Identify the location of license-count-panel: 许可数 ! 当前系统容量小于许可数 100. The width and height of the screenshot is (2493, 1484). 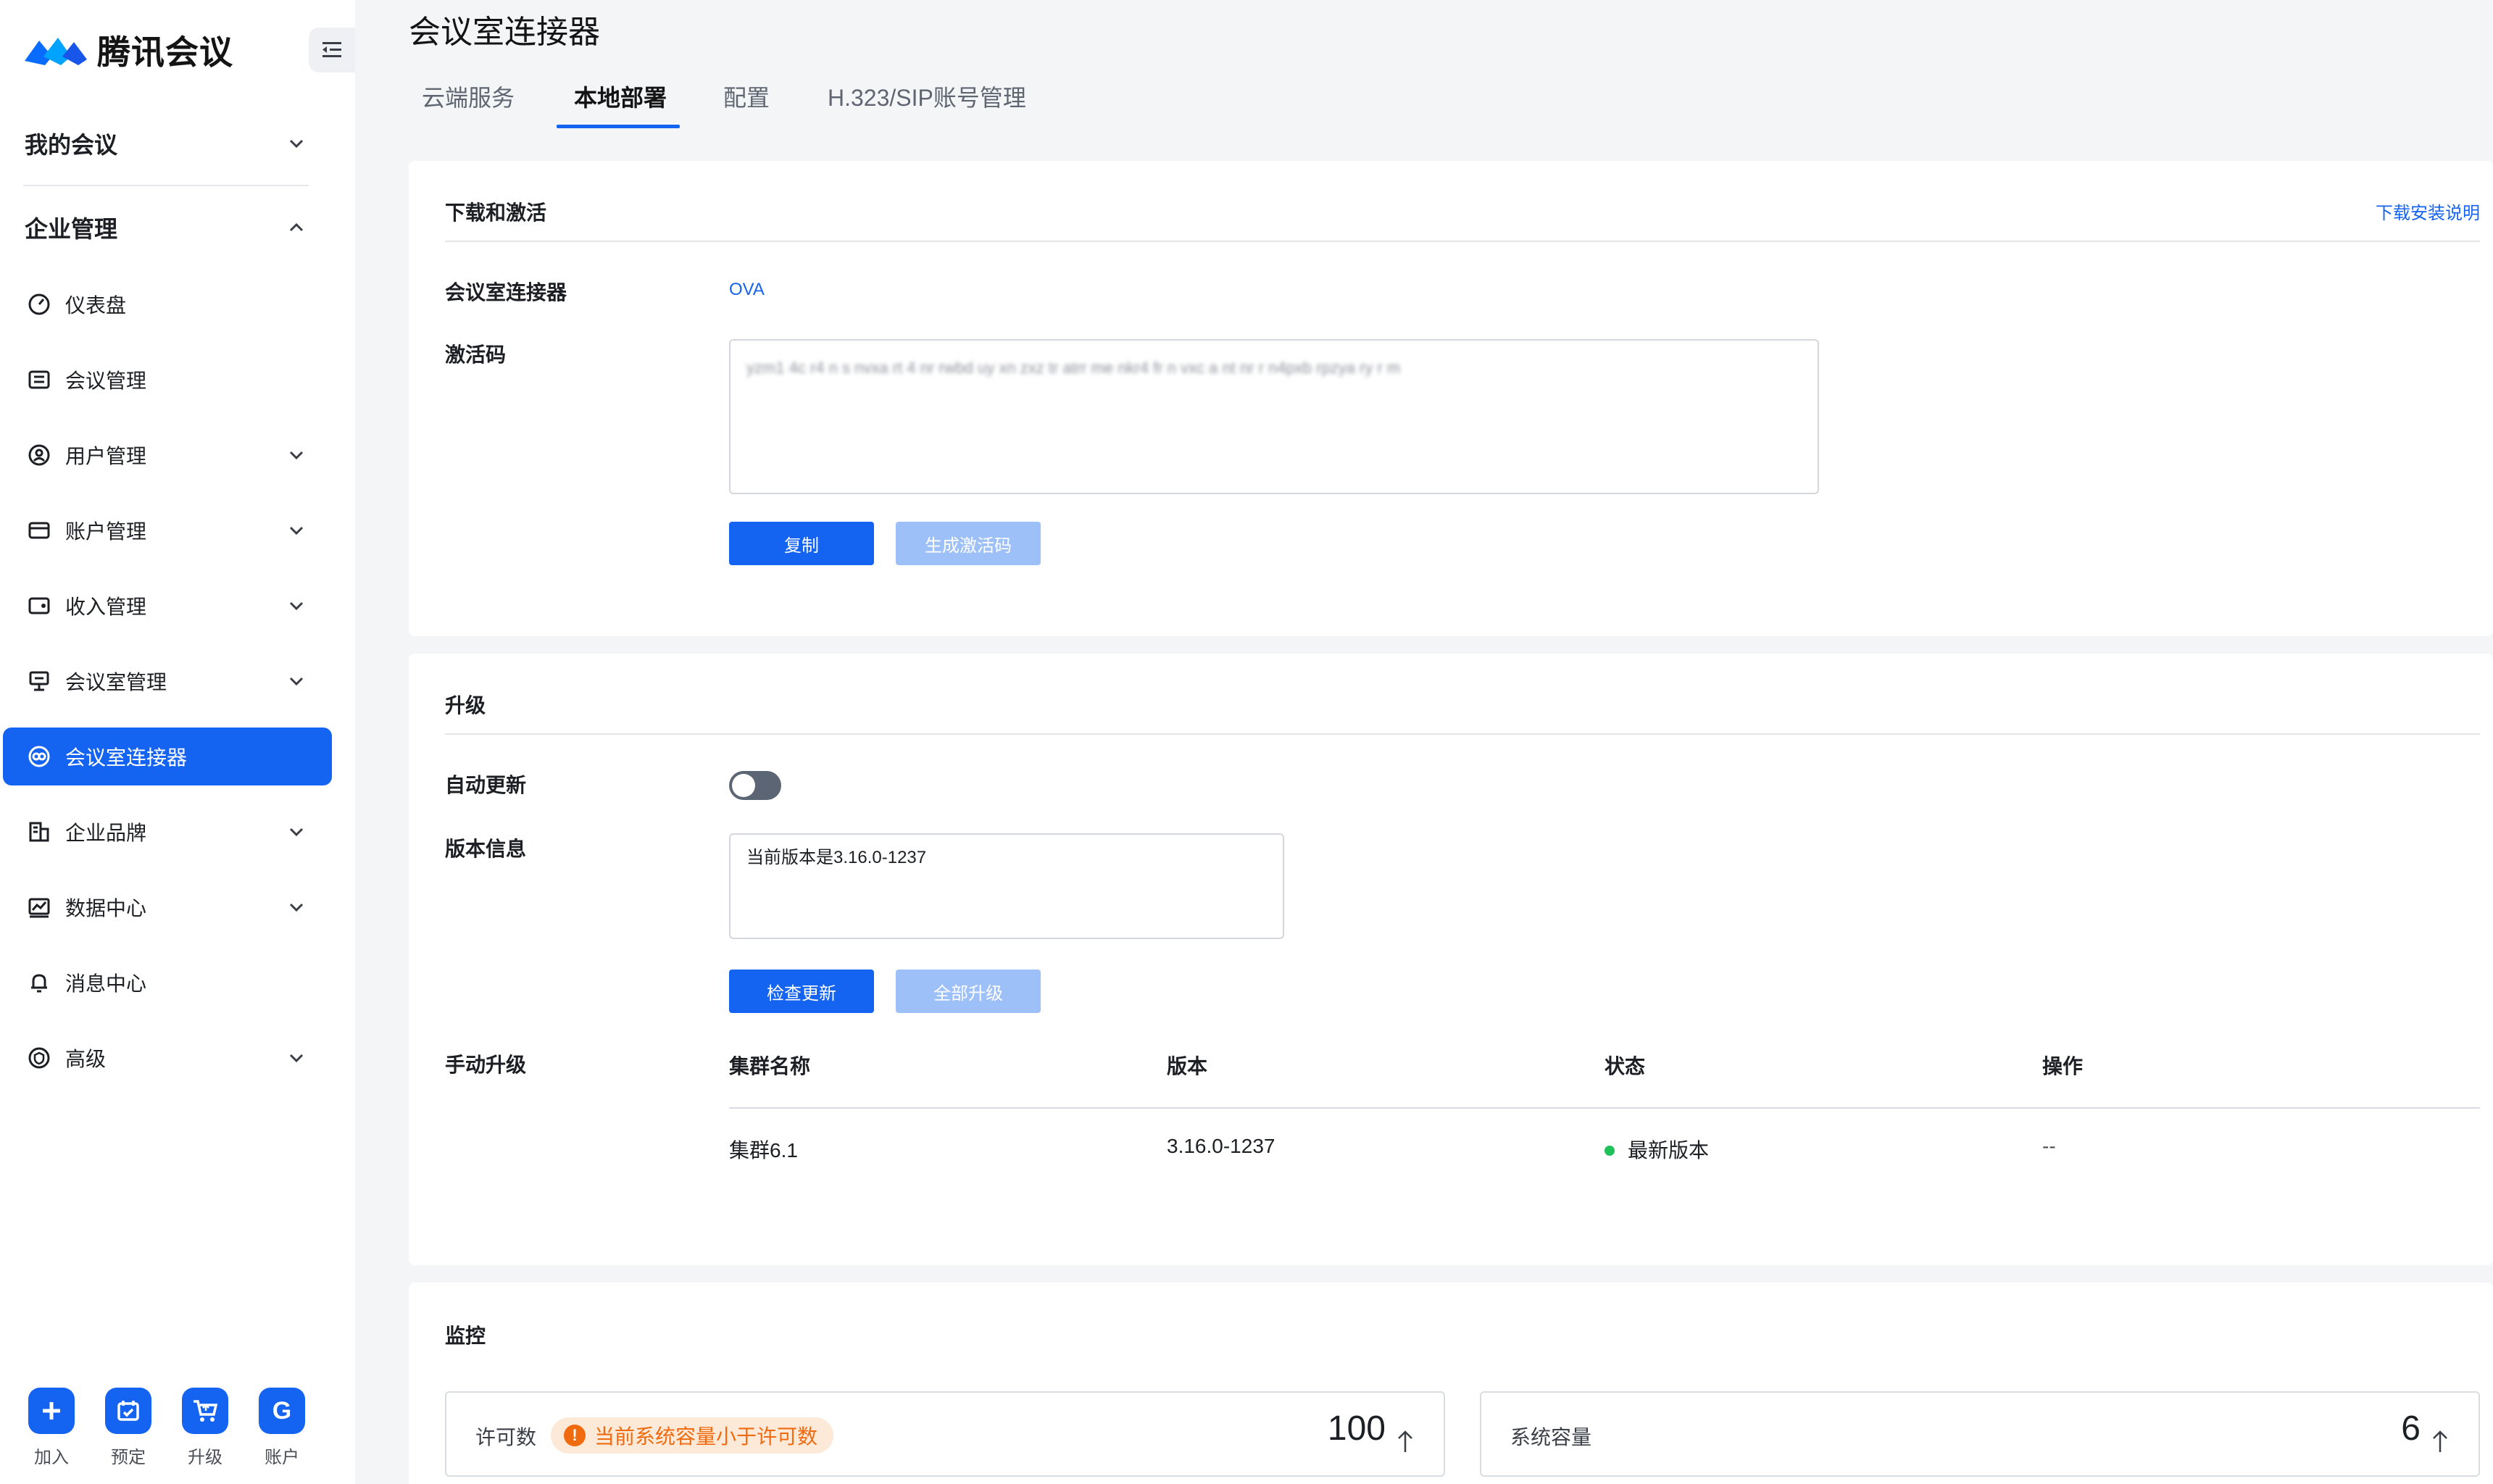
(945, 1434).